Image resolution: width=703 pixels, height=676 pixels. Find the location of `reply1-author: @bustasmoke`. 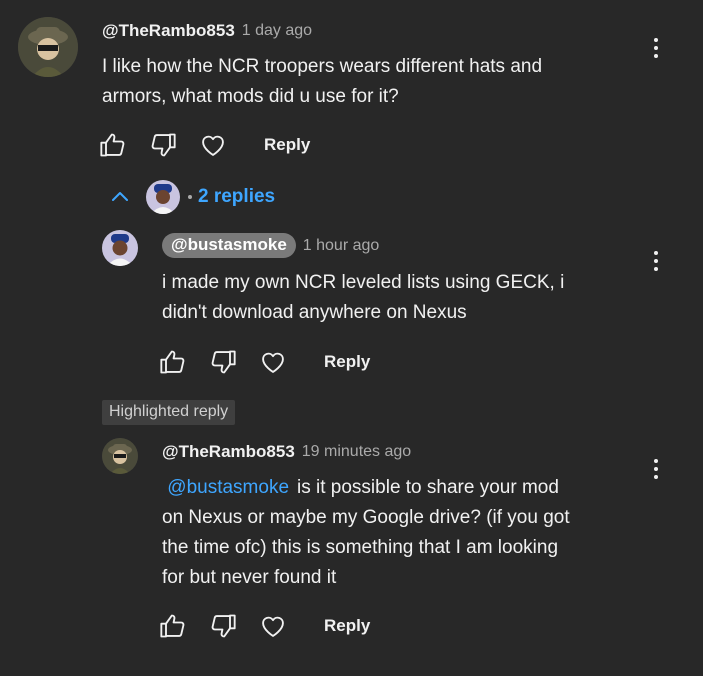

reply1-author: @bustasmoke is located at coordinates (229, 245).